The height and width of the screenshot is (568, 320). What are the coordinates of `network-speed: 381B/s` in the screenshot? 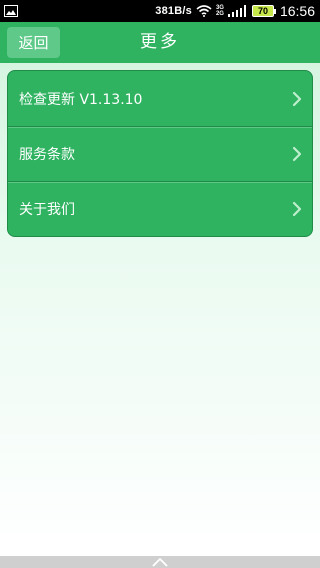 It's located at (173, 11).